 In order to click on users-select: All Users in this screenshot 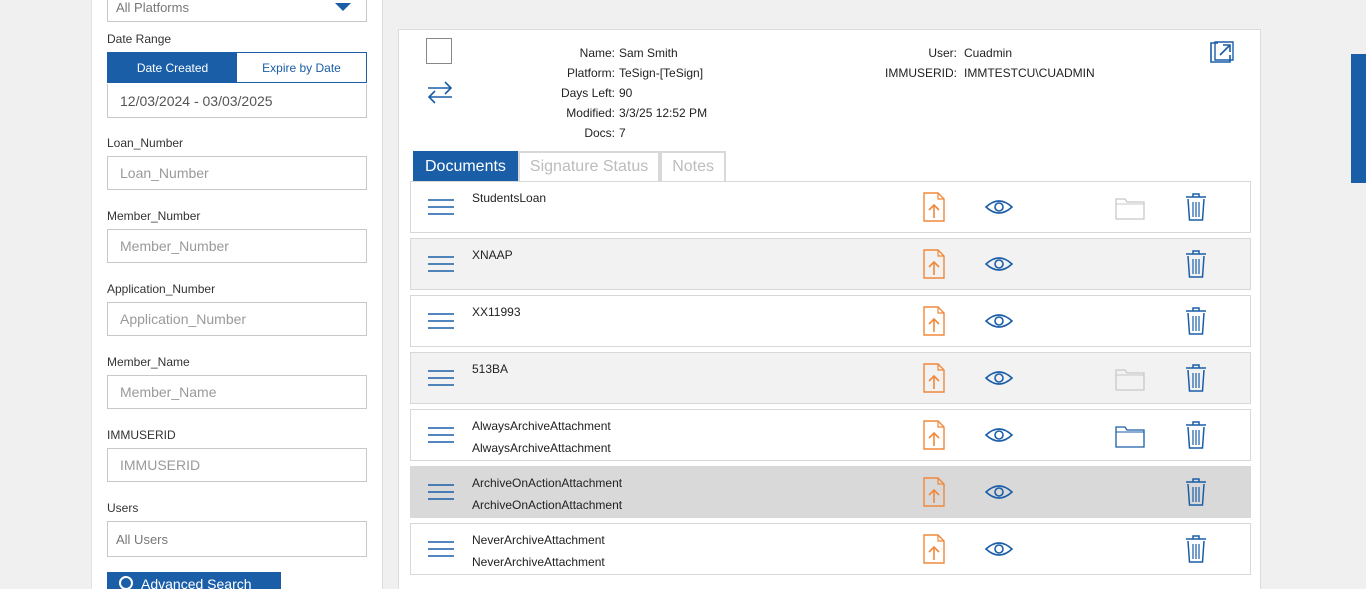, I will do `click(237, 539)`.